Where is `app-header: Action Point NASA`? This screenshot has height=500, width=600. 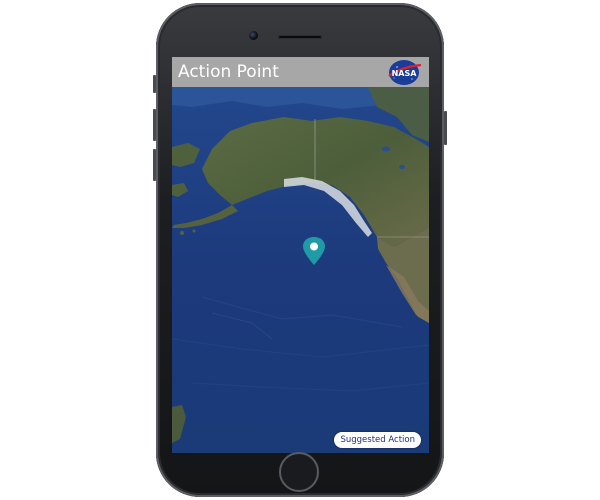
app-header: Action Point NASA is located at coordinates (300, 72).